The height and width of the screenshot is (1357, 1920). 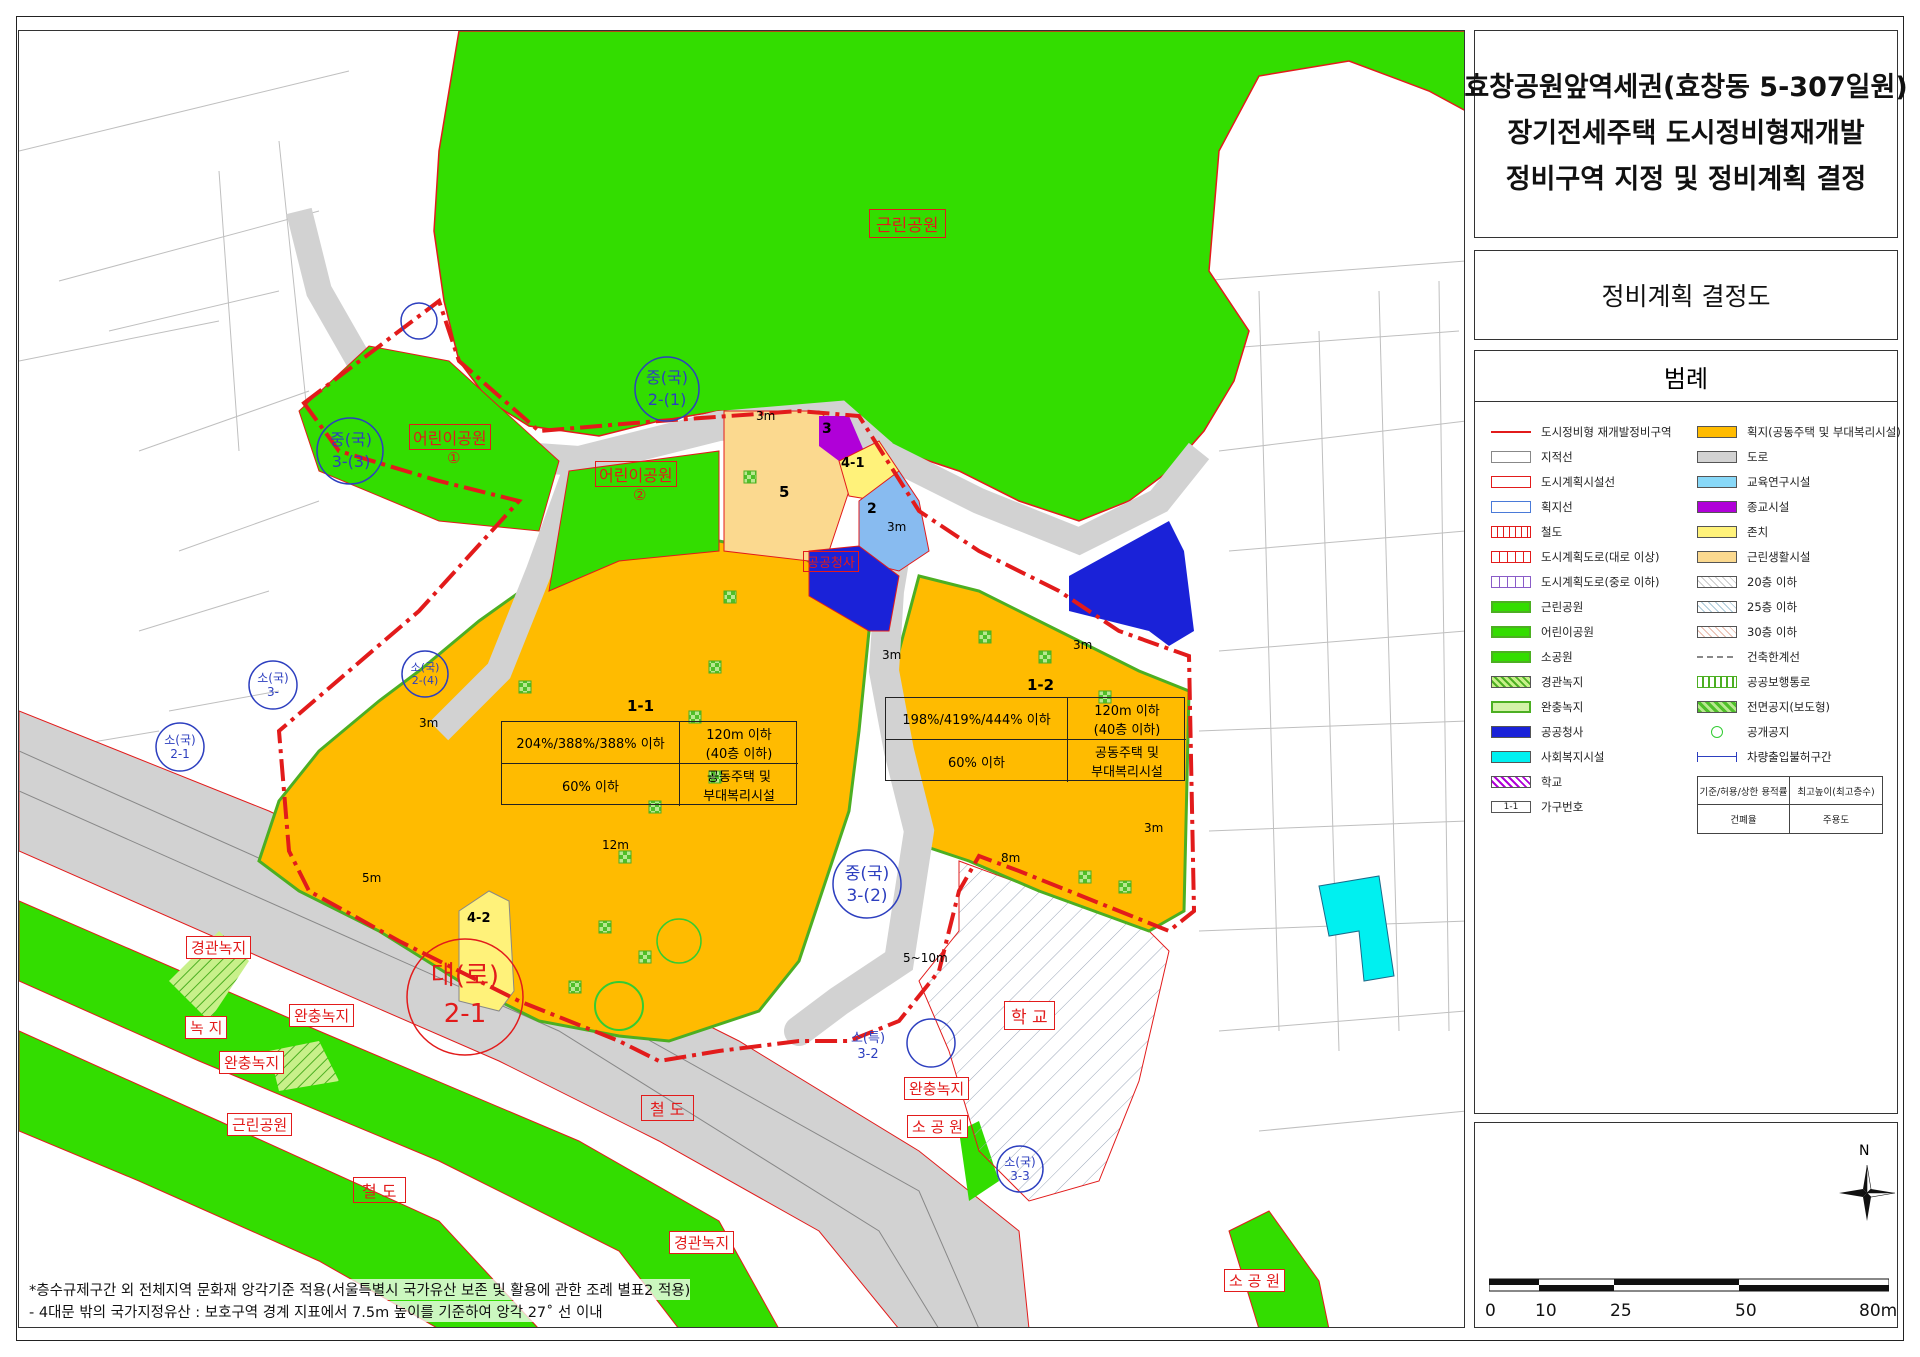 I want to click on lot-4-2-label: 4-2, so click(x=479, y=918).